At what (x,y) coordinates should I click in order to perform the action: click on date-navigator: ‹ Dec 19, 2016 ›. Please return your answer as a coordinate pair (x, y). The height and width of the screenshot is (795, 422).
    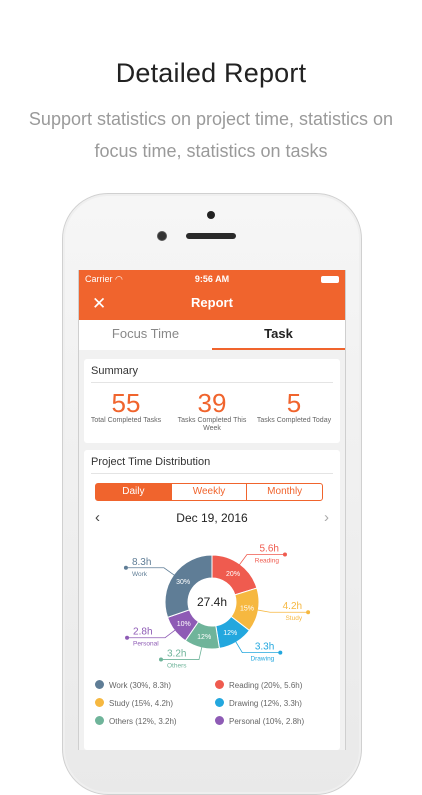
    Looking at the image, I should click on (212, 518).